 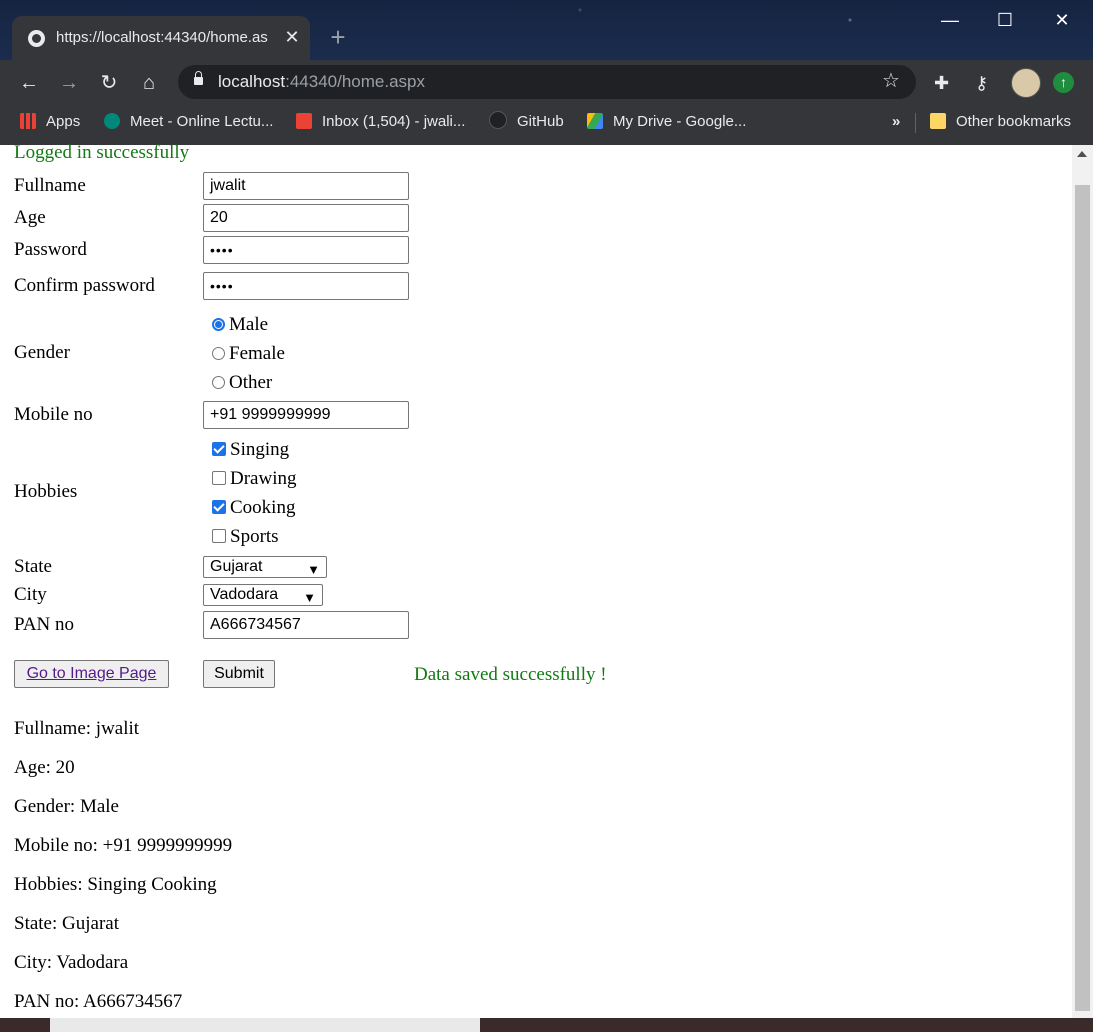 What do you see at coordinates (109, 83) in the screenshot?
I see `reload-icon: ↻` at bounding box center [109, 83].